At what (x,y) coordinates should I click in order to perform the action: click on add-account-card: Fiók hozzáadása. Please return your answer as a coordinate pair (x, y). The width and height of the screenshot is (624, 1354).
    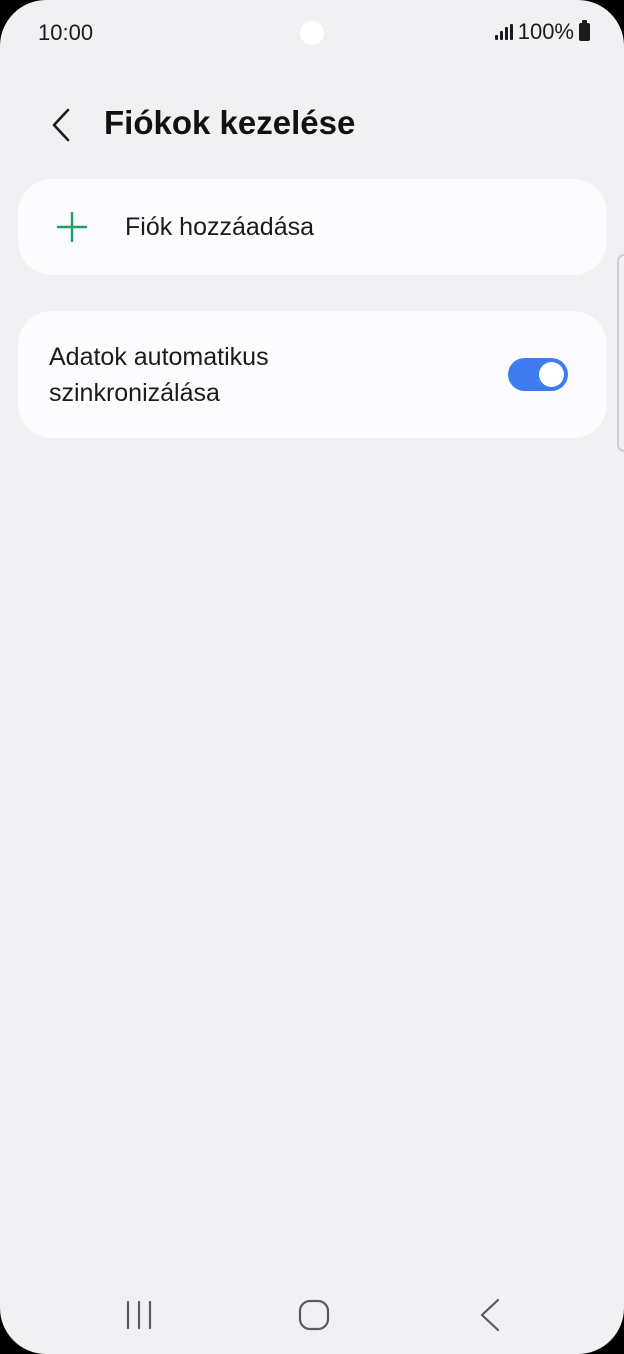
    Looking at the image, I should click on (312, 227).